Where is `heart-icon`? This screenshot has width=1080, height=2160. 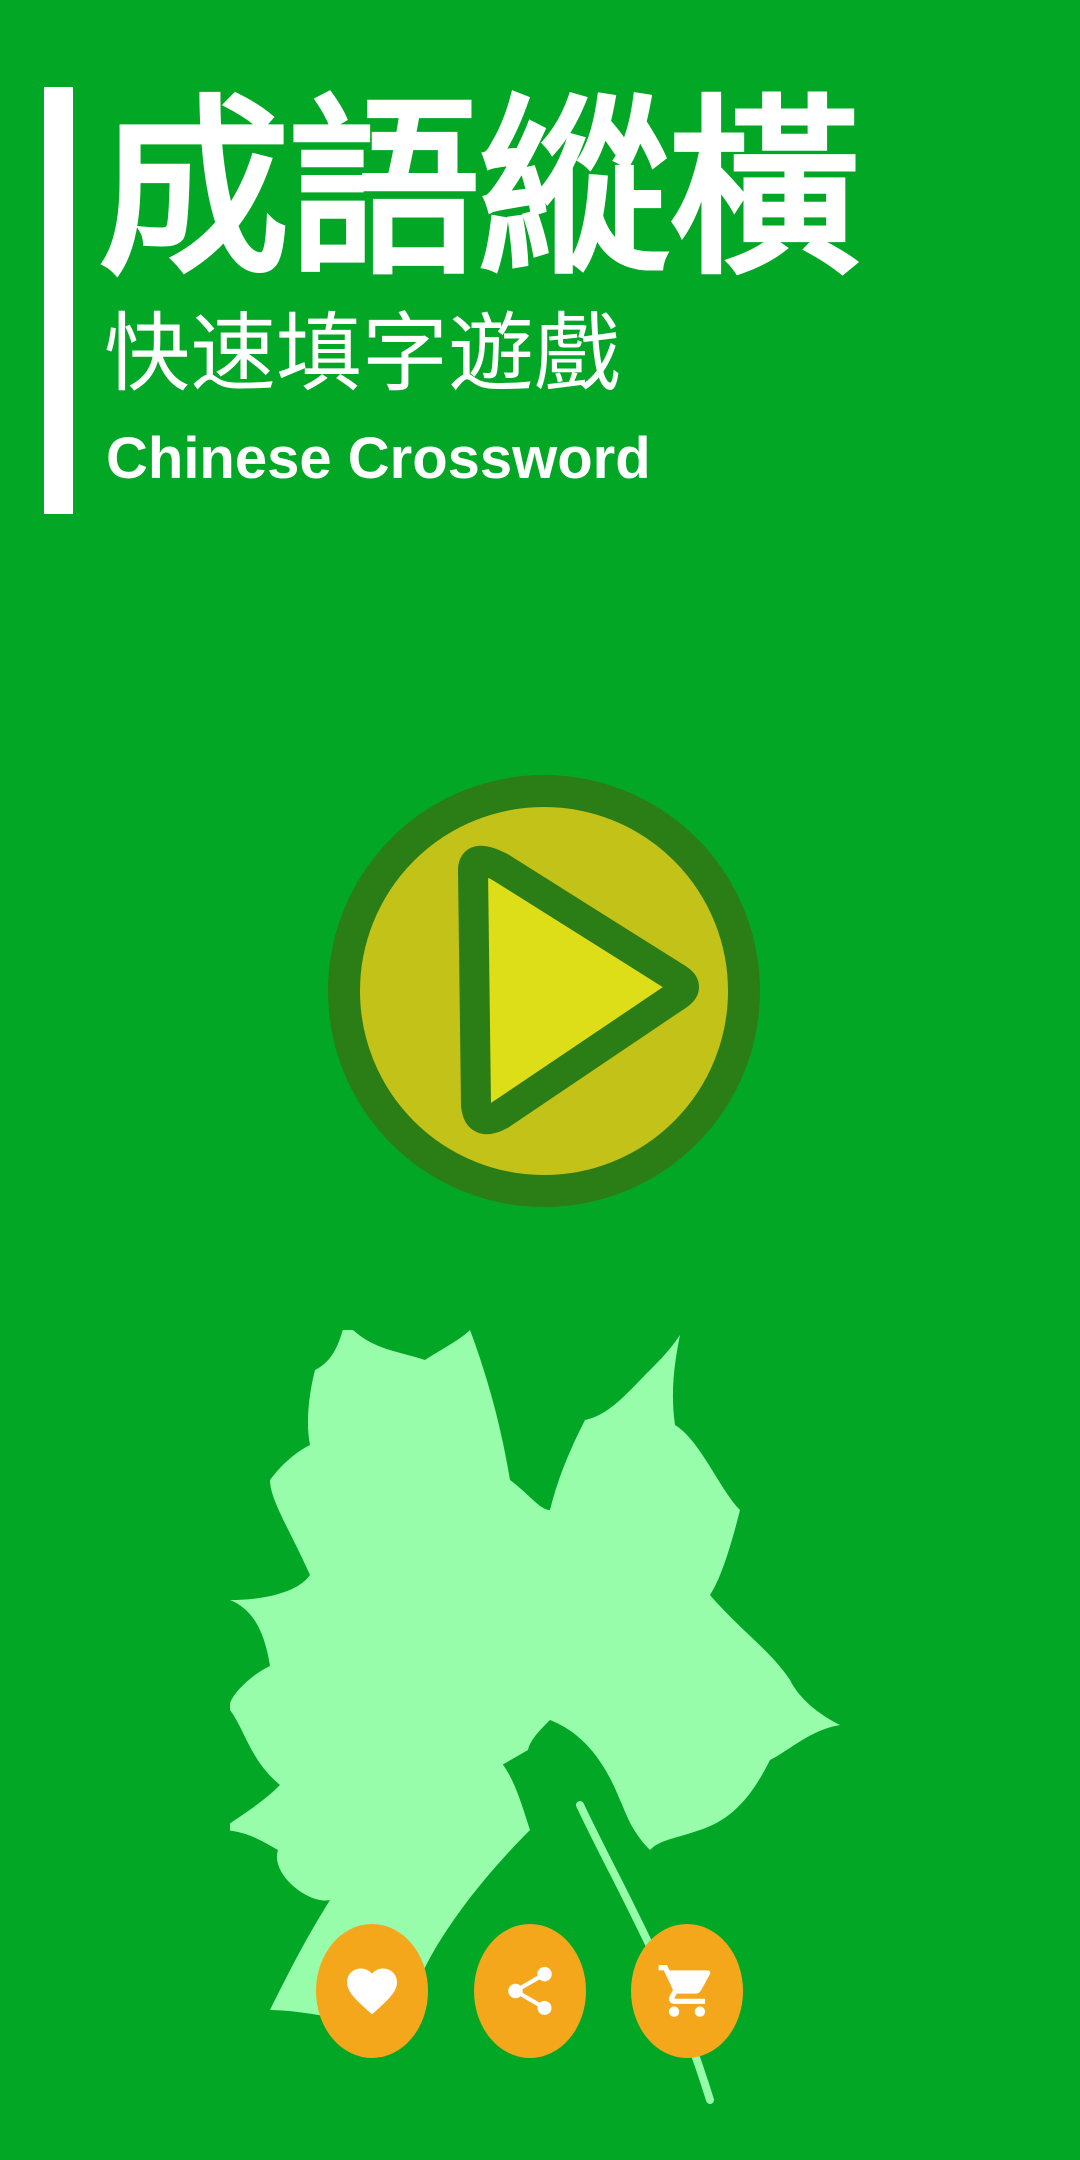
heart-icon is located at coordinates (372, 1991).